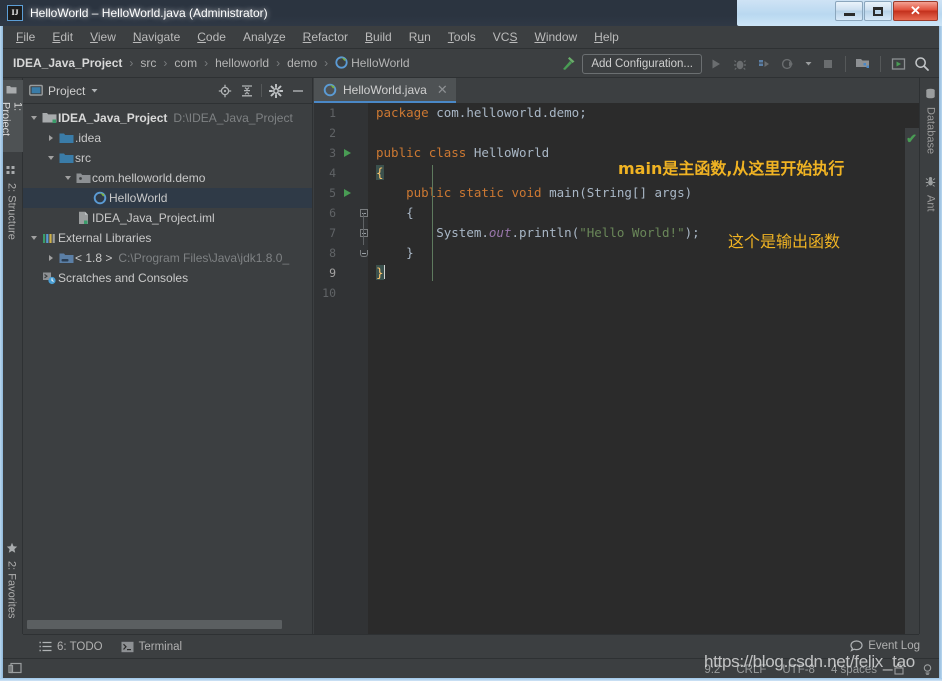 The height and width of the screenshot is (681, 942). I want to click on scrollbar-thumb, so click(154, 624).